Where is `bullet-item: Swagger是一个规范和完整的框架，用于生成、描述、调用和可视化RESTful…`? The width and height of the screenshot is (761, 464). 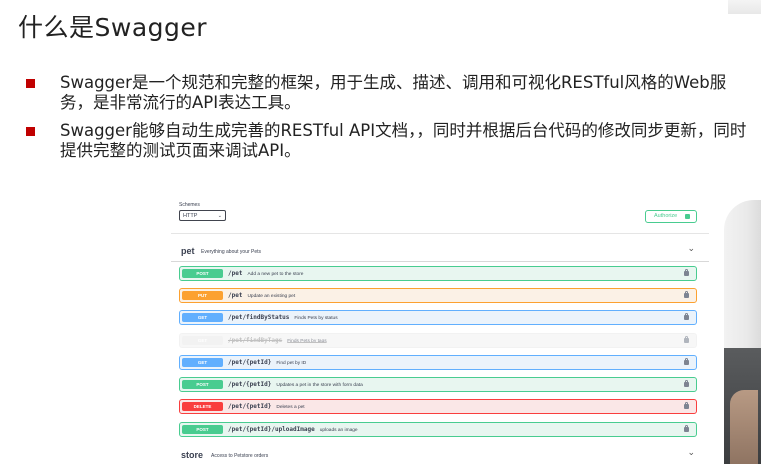
bullet-item: Swagger是一个规范和完整的框架，用于生成、描述、调用和可视化RESTful… is located at coordinates (391, 93).